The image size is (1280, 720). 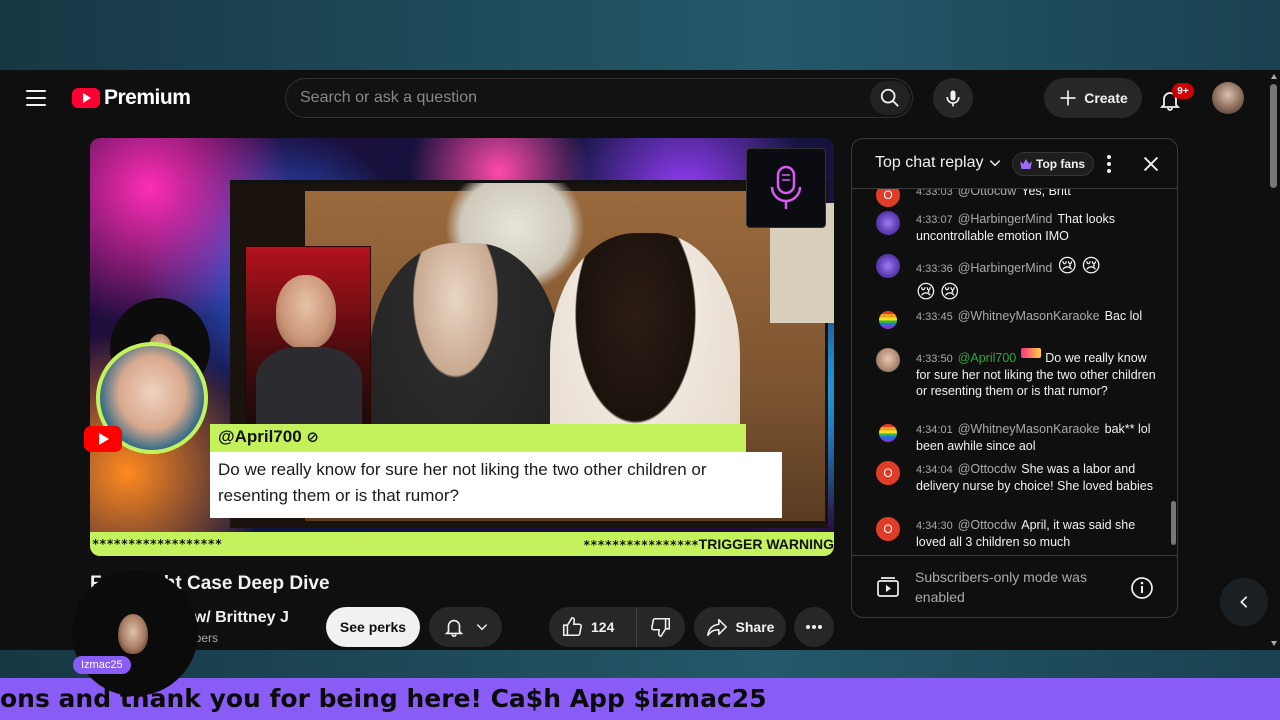 I want to click on share-button: Share, so click(x=740, y=627).